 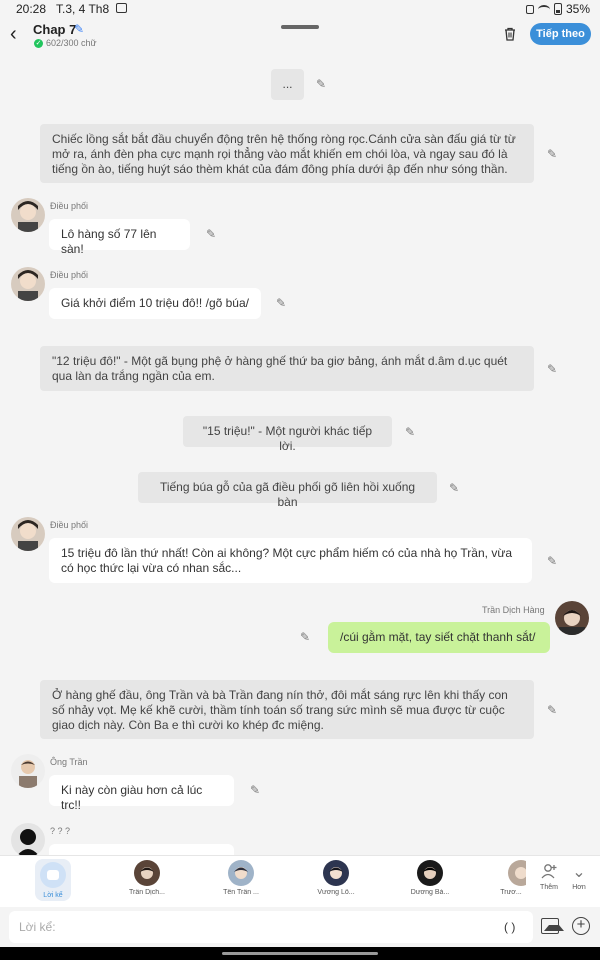 What do you see at coordinates (552, 926) in the screenshot?
I see `image-icon` at bounding box center [552, 926].